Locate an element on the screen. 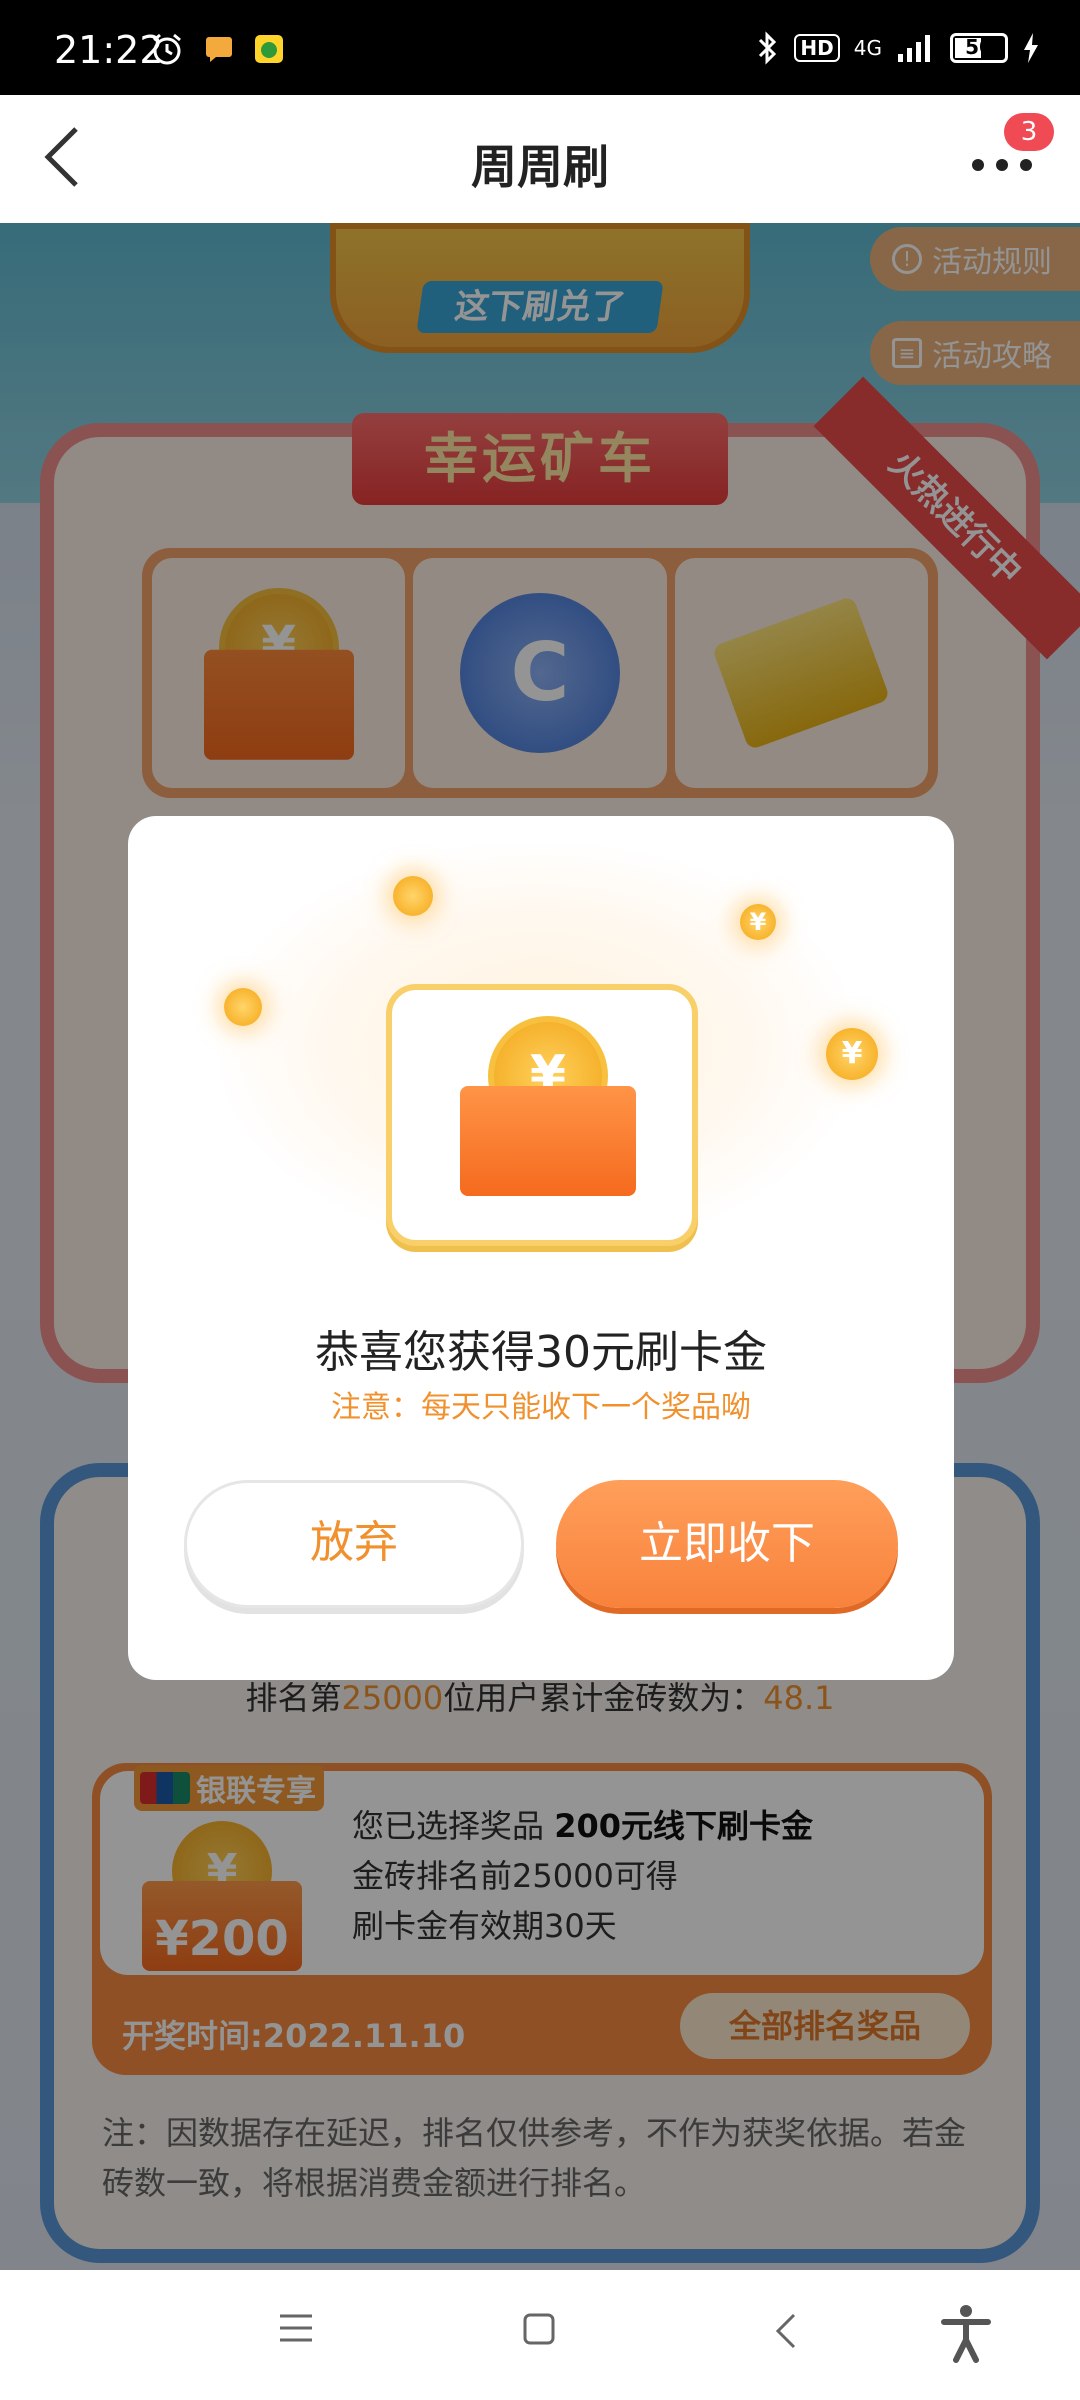  nav-home-button is located at coordinates (552, 2337).